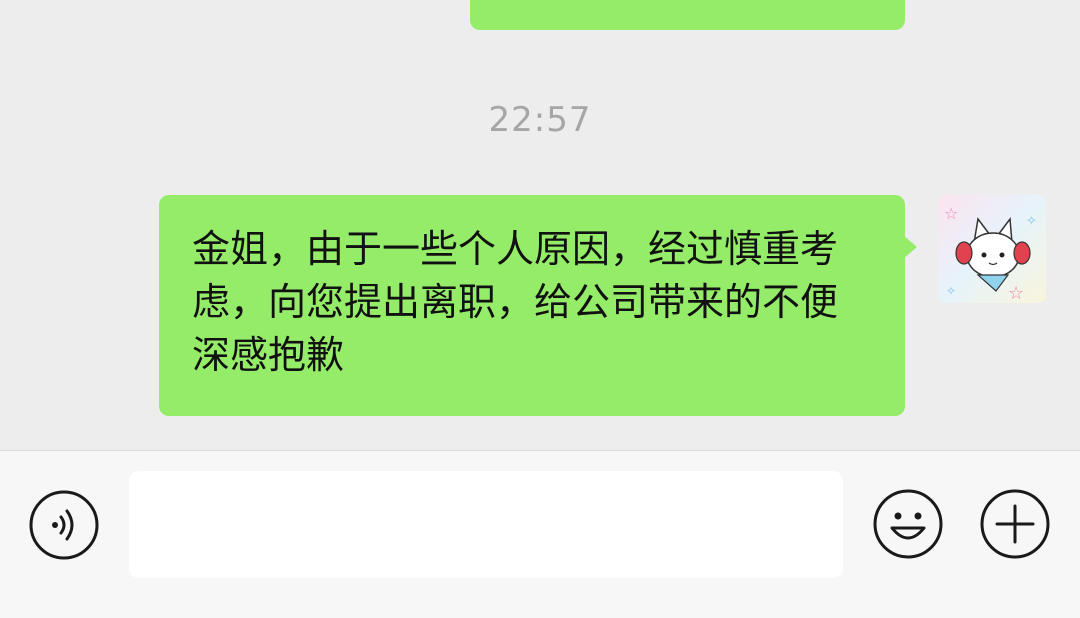 Image resolution: width=1080 pixels, height=618 pixels. I want to click on emoji-button, so click(908, 524).